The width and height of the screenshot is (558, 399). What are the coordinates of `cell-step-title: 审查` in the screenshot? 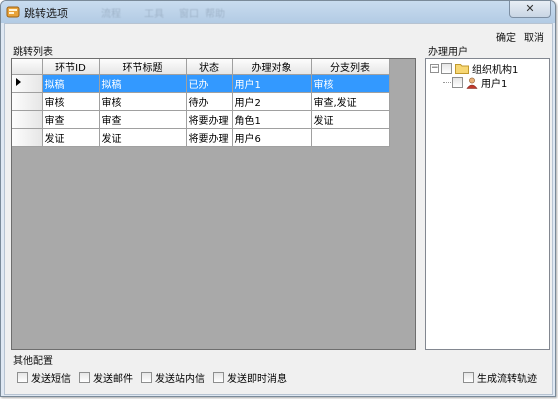 It's located at (143, 119).